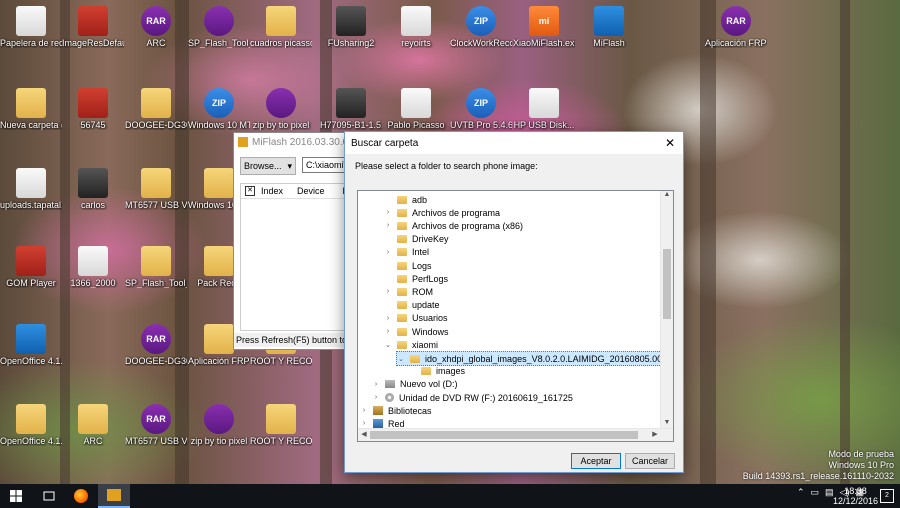 This screenshot has width=900, height=508. I want to click on tree-item-label: Unidad de DVD RW (F:) 20160619_161725, so click(486, 397).